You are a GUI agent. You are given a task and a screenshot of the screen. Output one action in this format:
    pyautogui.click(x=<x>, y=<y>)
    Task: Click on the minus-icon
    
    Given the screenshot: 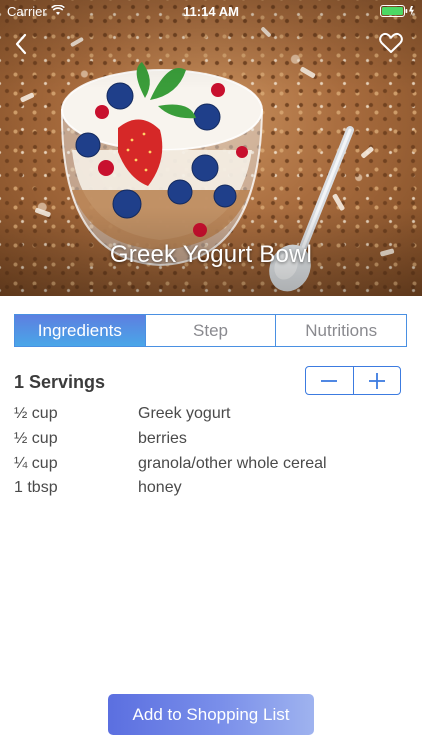 What is the action you would take?
    pyautogui.click(x=329, y=380)
    